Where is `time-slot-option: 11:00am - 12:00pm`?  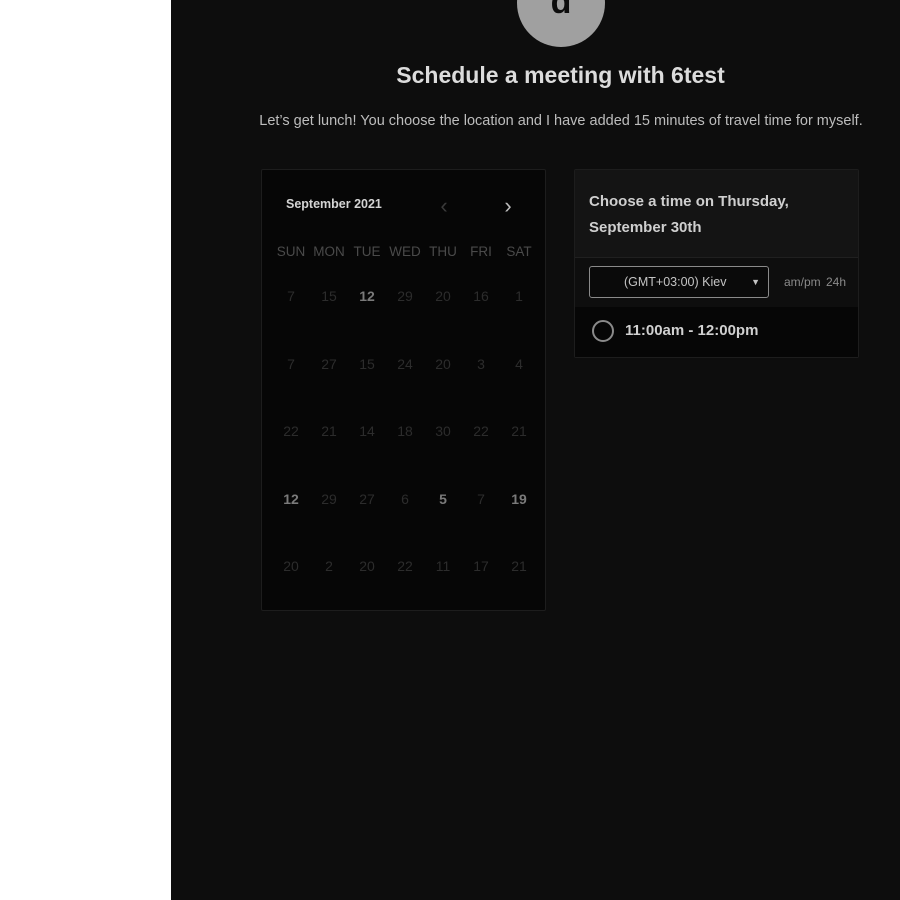
time-slot-option: 11:00am - 12:00pm is located at coordinates (716, 332).